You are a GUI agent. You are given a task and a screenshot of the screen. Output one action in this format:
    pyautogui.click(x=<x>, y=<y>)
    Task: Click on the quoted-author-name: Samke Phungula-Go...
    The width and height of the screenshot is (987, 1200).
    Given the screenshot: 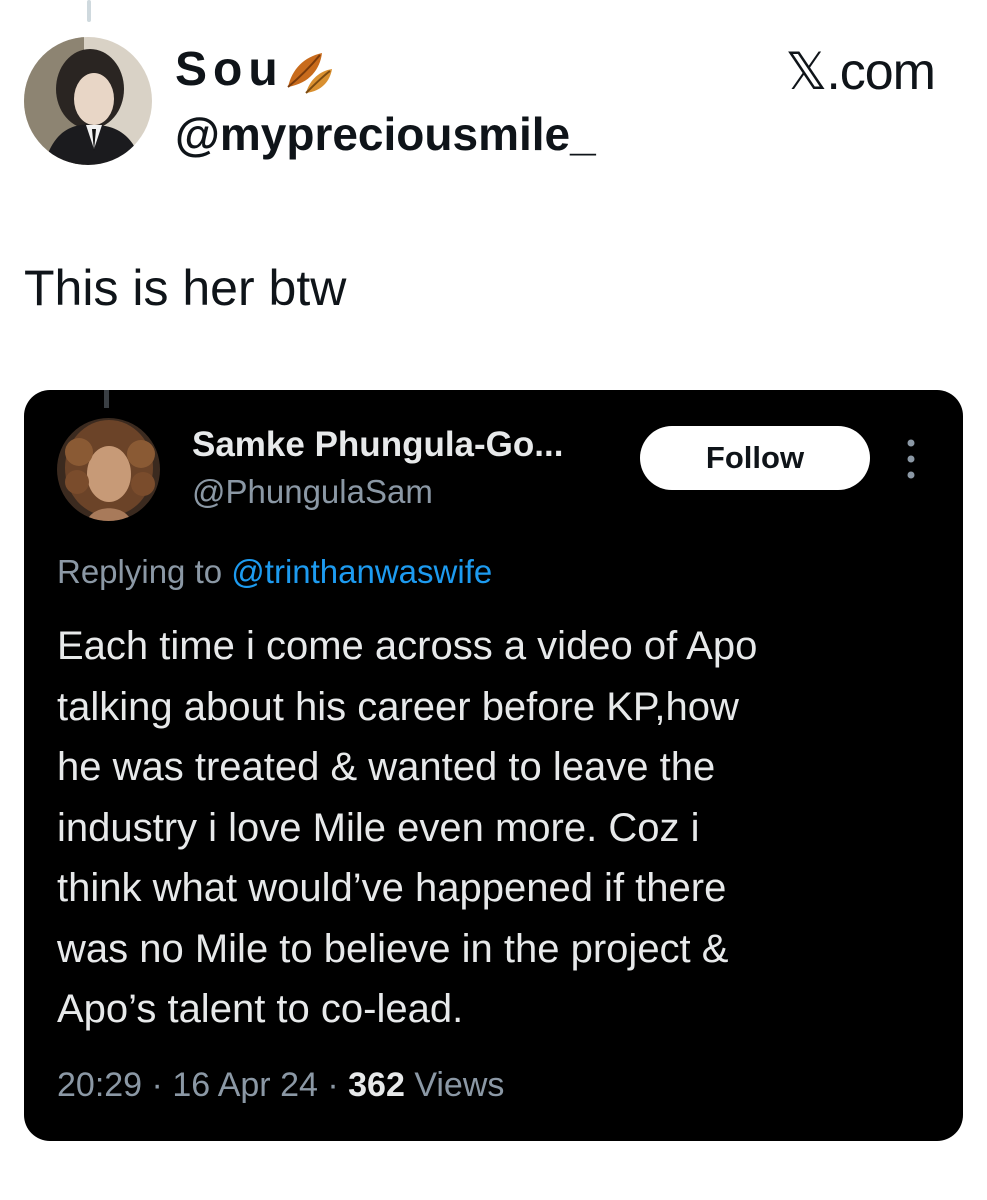 What is the action you would take?
    pyautogui.click(x=377, y=445)
    